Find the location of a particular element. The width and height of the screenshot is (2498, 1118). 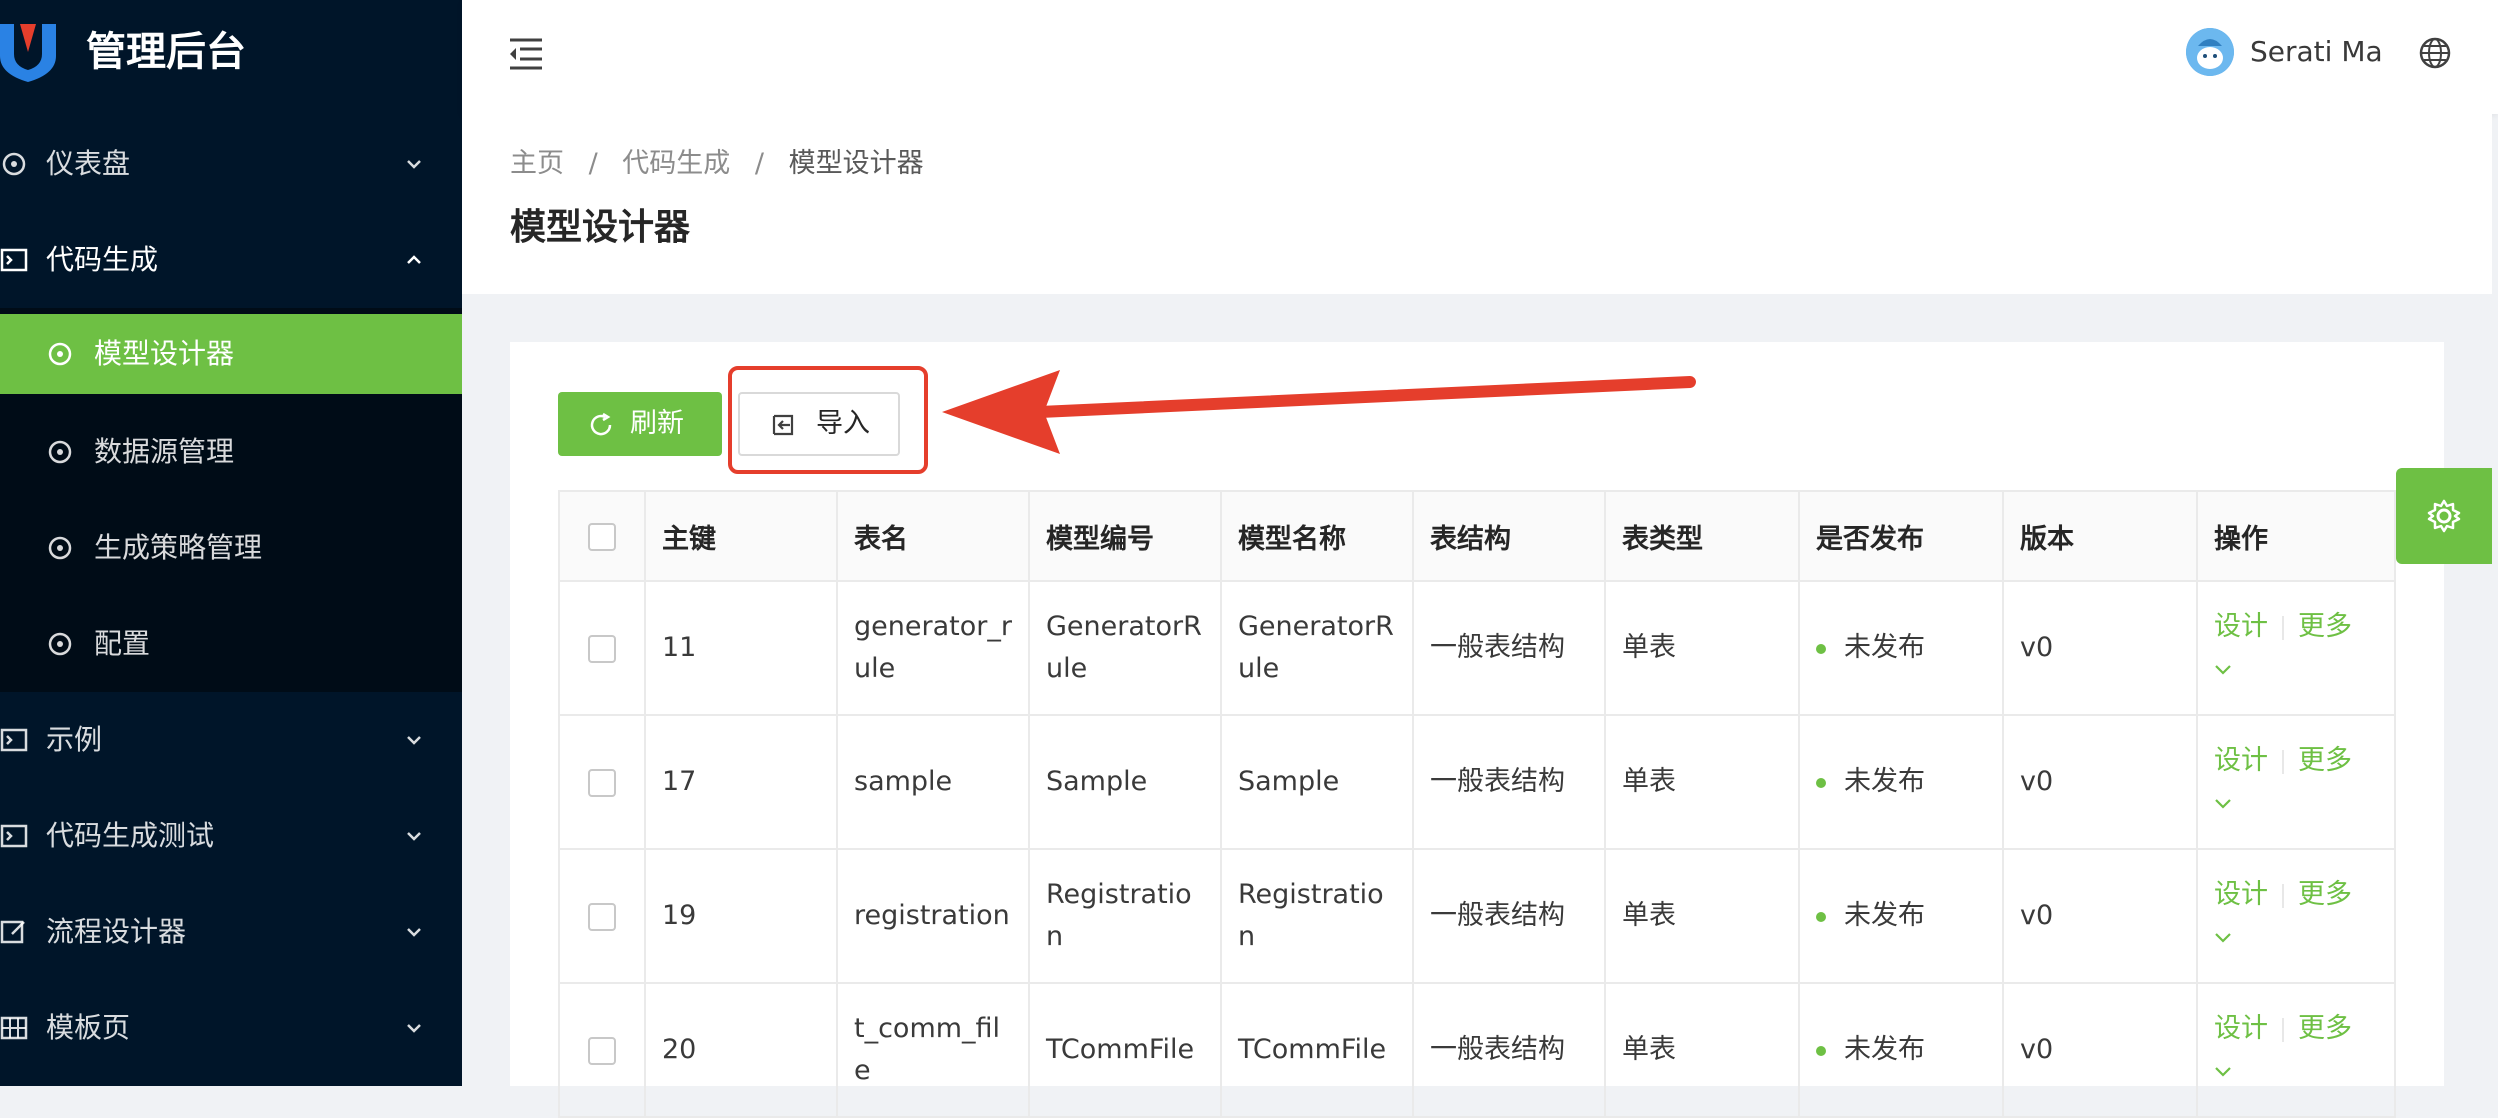

table-name-cell: t_comm_file is located at coordinates (933, 1050).